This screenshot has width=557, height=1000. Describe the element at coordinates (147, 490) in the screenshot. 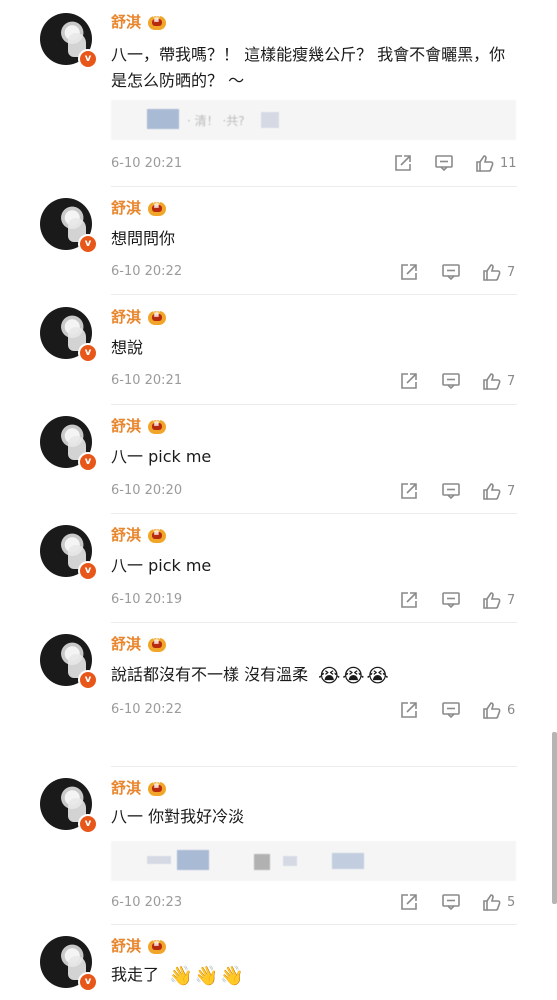

I see `timestamp: 6-10 20:20` at that location.